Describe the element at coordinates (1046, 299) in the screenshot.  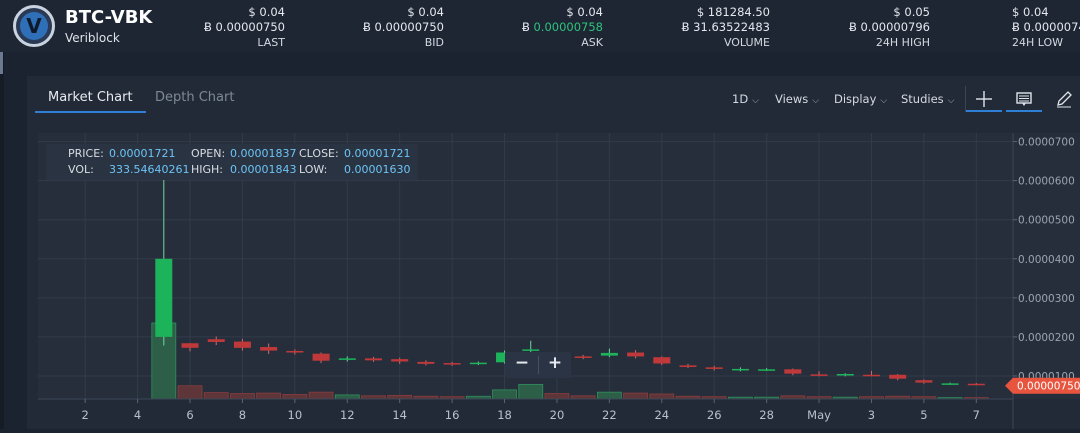
I see `y-tick-label: 0.0000300` at that location.